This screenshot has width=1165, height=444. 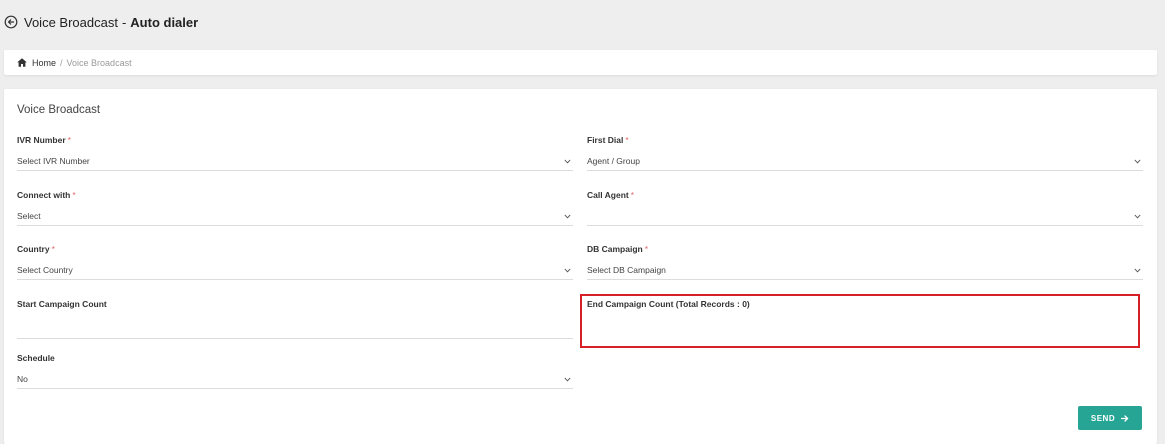 I want to click on connect-with-select: Select, so click(x=295, y=217).